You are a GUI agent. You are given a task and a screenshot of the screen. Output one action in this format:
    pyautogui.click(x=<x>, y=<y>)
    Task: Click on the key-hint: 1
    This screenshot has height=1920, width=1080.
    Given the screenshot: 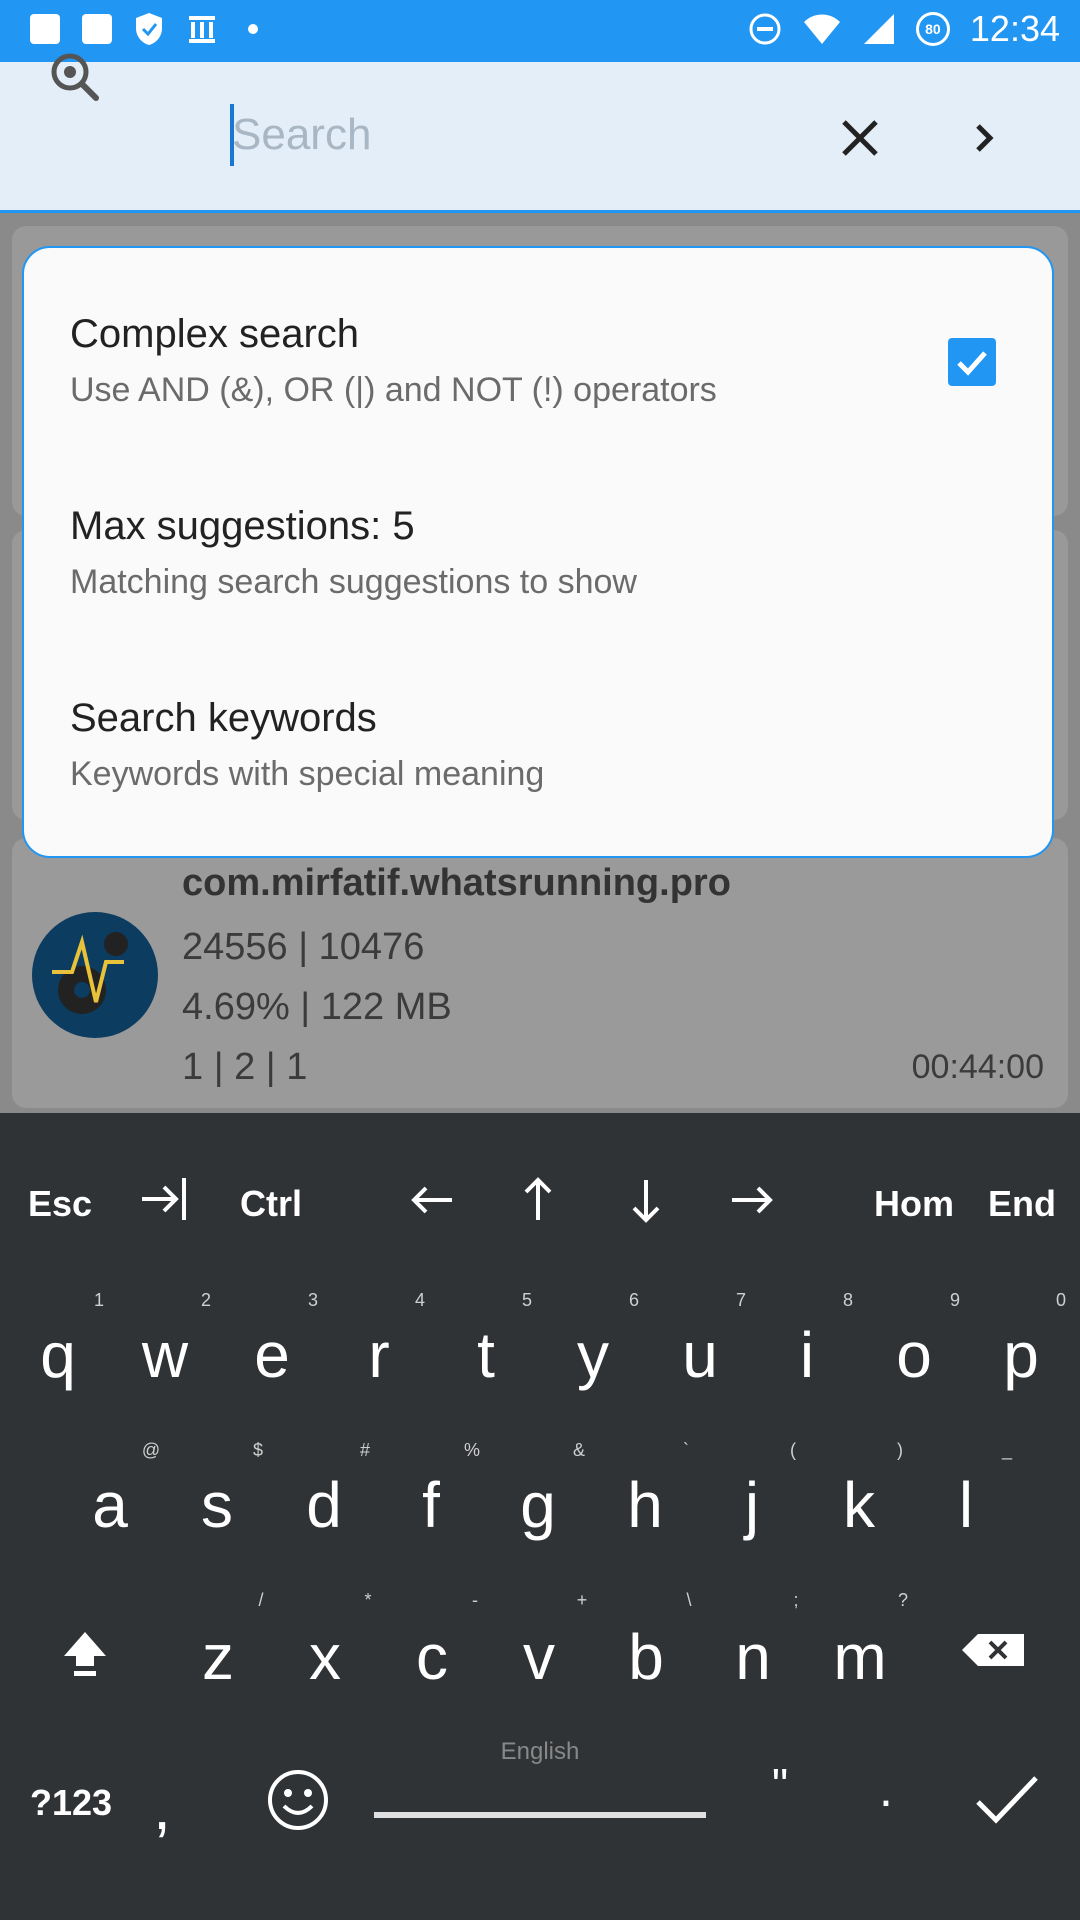 What is the action you would take?
    pyautogui.click(x=98, y=1300)
    